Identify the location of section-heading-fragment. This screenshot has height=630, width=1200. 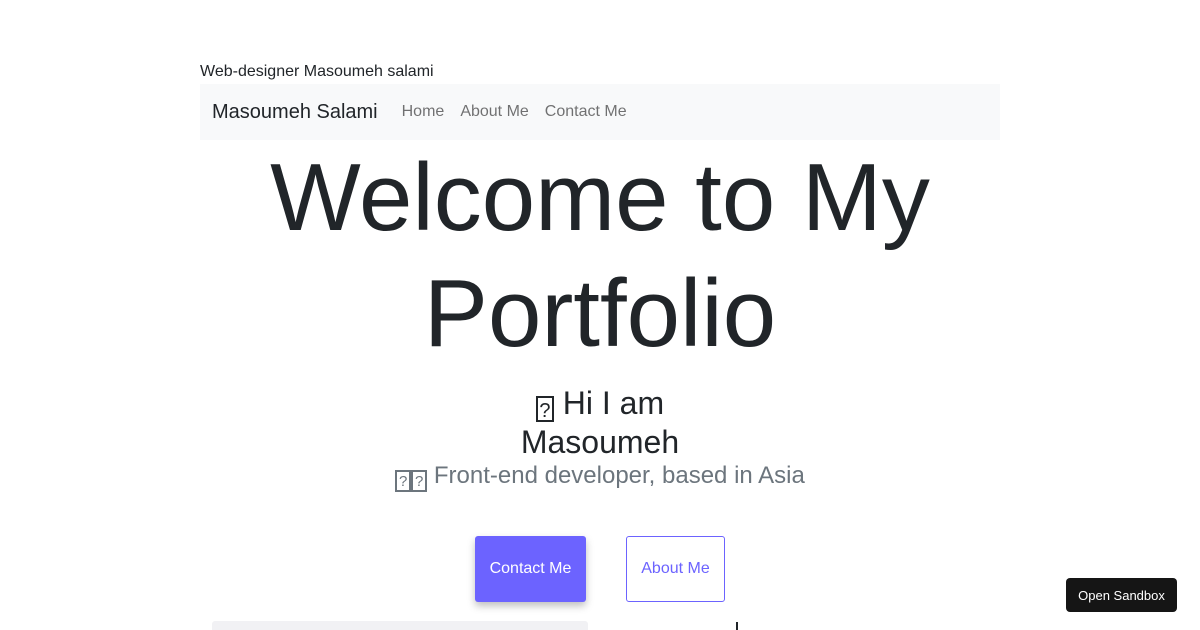
(743, 626).